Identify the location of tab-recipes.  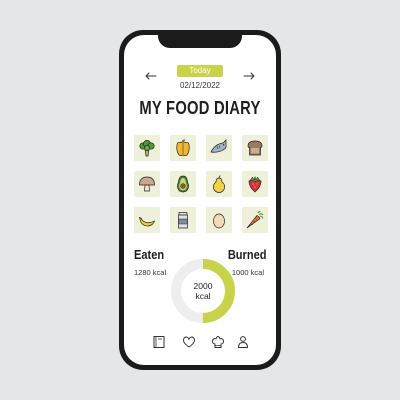
(218, 341).